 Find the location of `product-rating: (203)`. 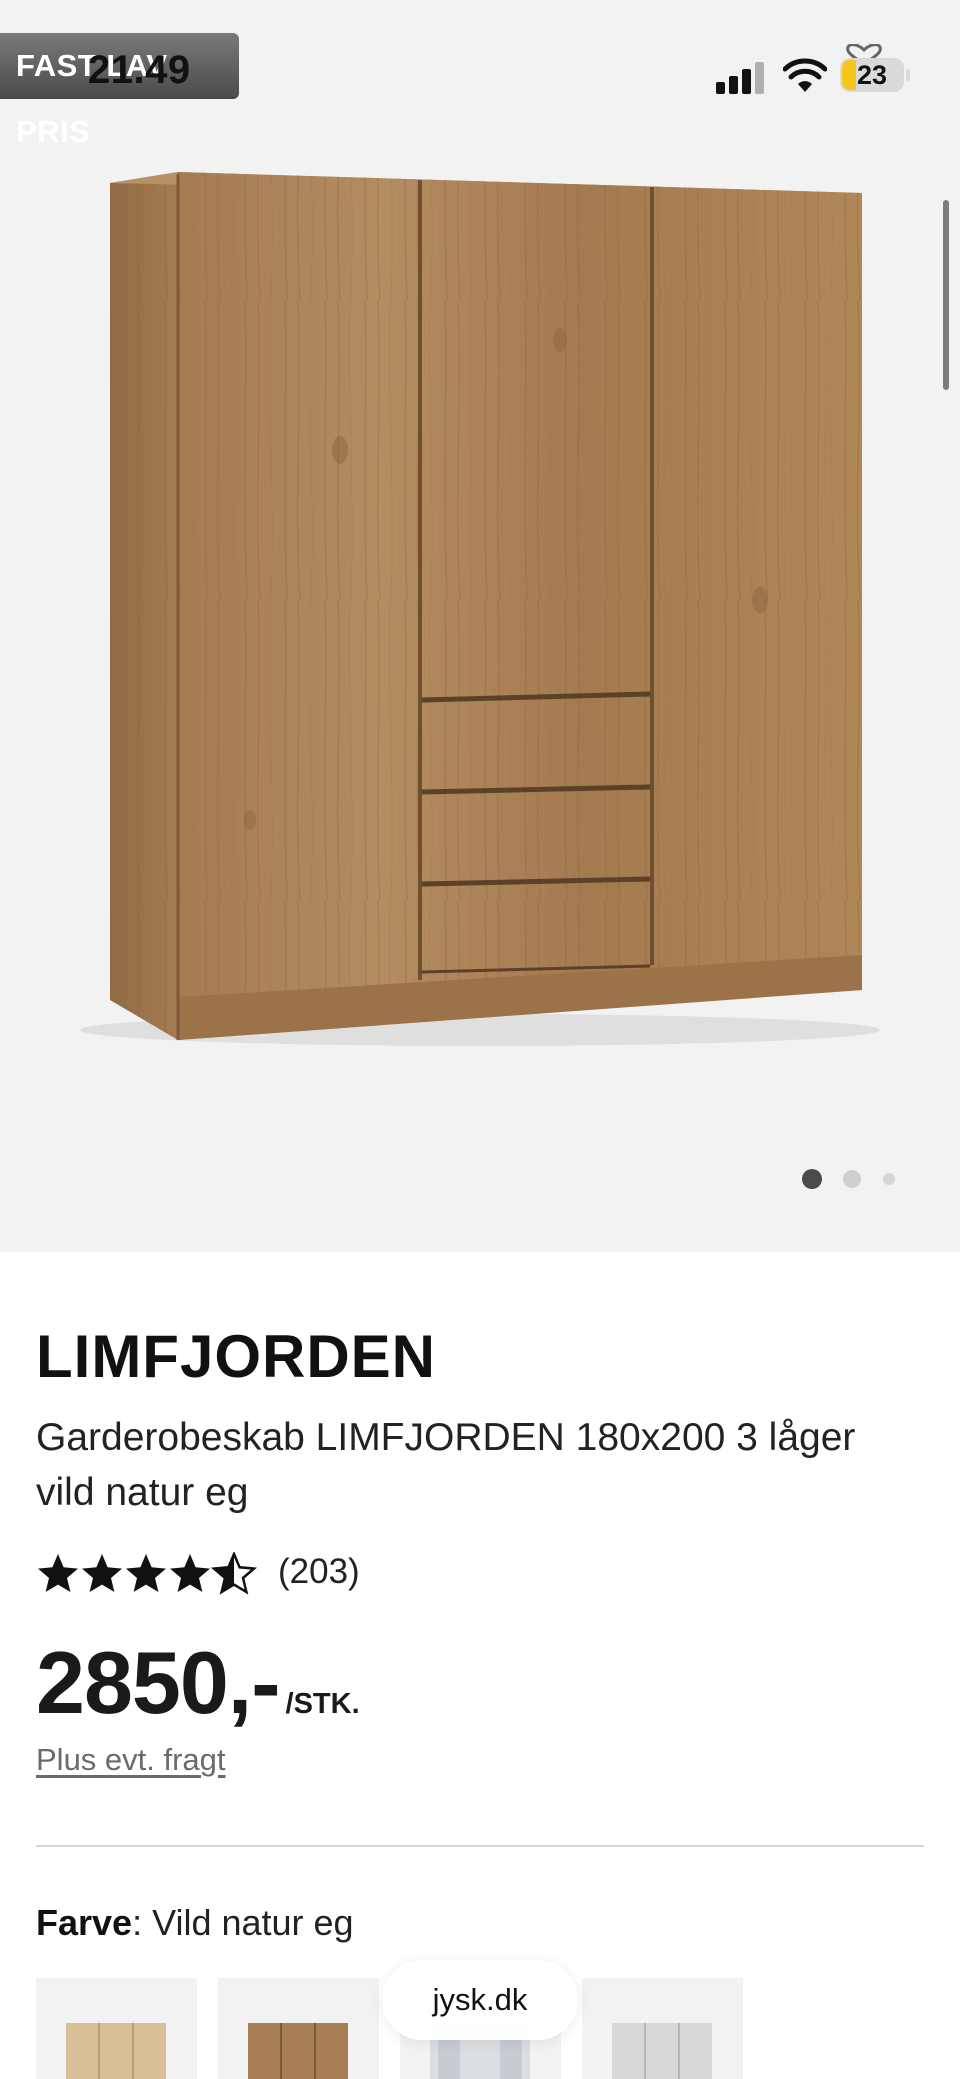

product-rating: (203) is located at coordinates (236, 1573).